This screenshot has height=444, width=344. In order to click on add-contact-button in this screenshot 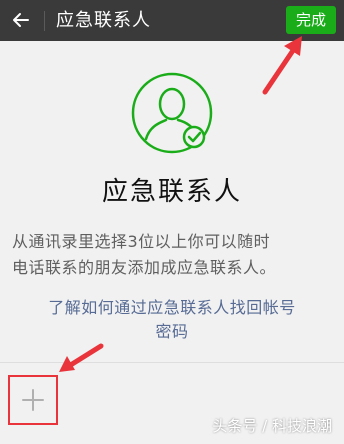, I will do `click(33, 400)`.